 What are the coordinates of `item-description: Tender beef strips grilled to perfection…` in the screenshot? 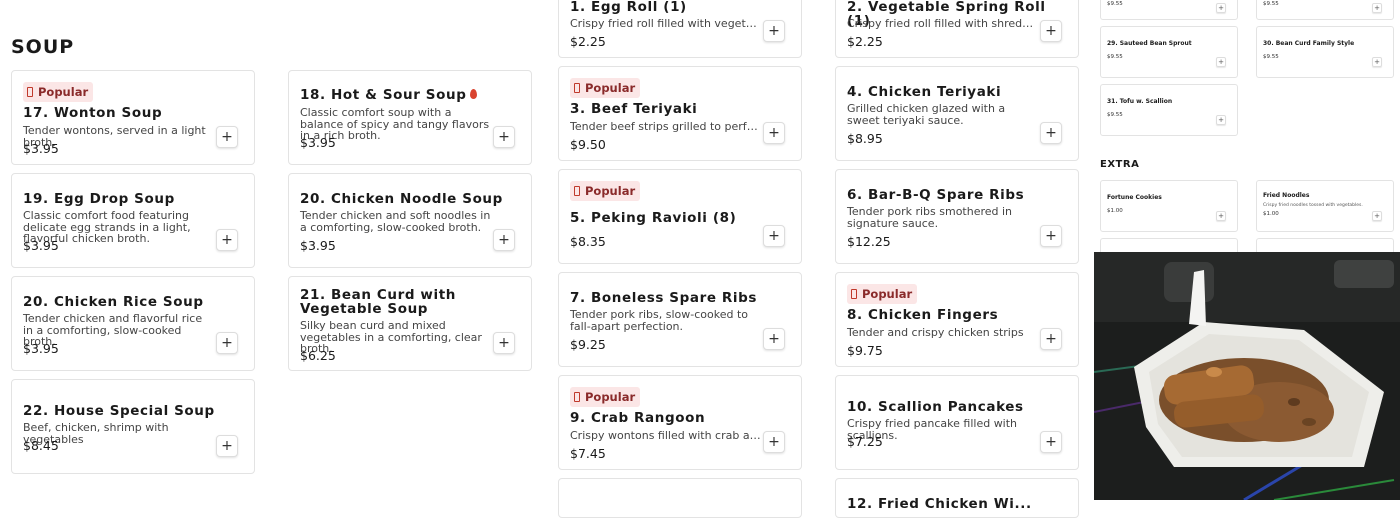 It's located at (665, 127).